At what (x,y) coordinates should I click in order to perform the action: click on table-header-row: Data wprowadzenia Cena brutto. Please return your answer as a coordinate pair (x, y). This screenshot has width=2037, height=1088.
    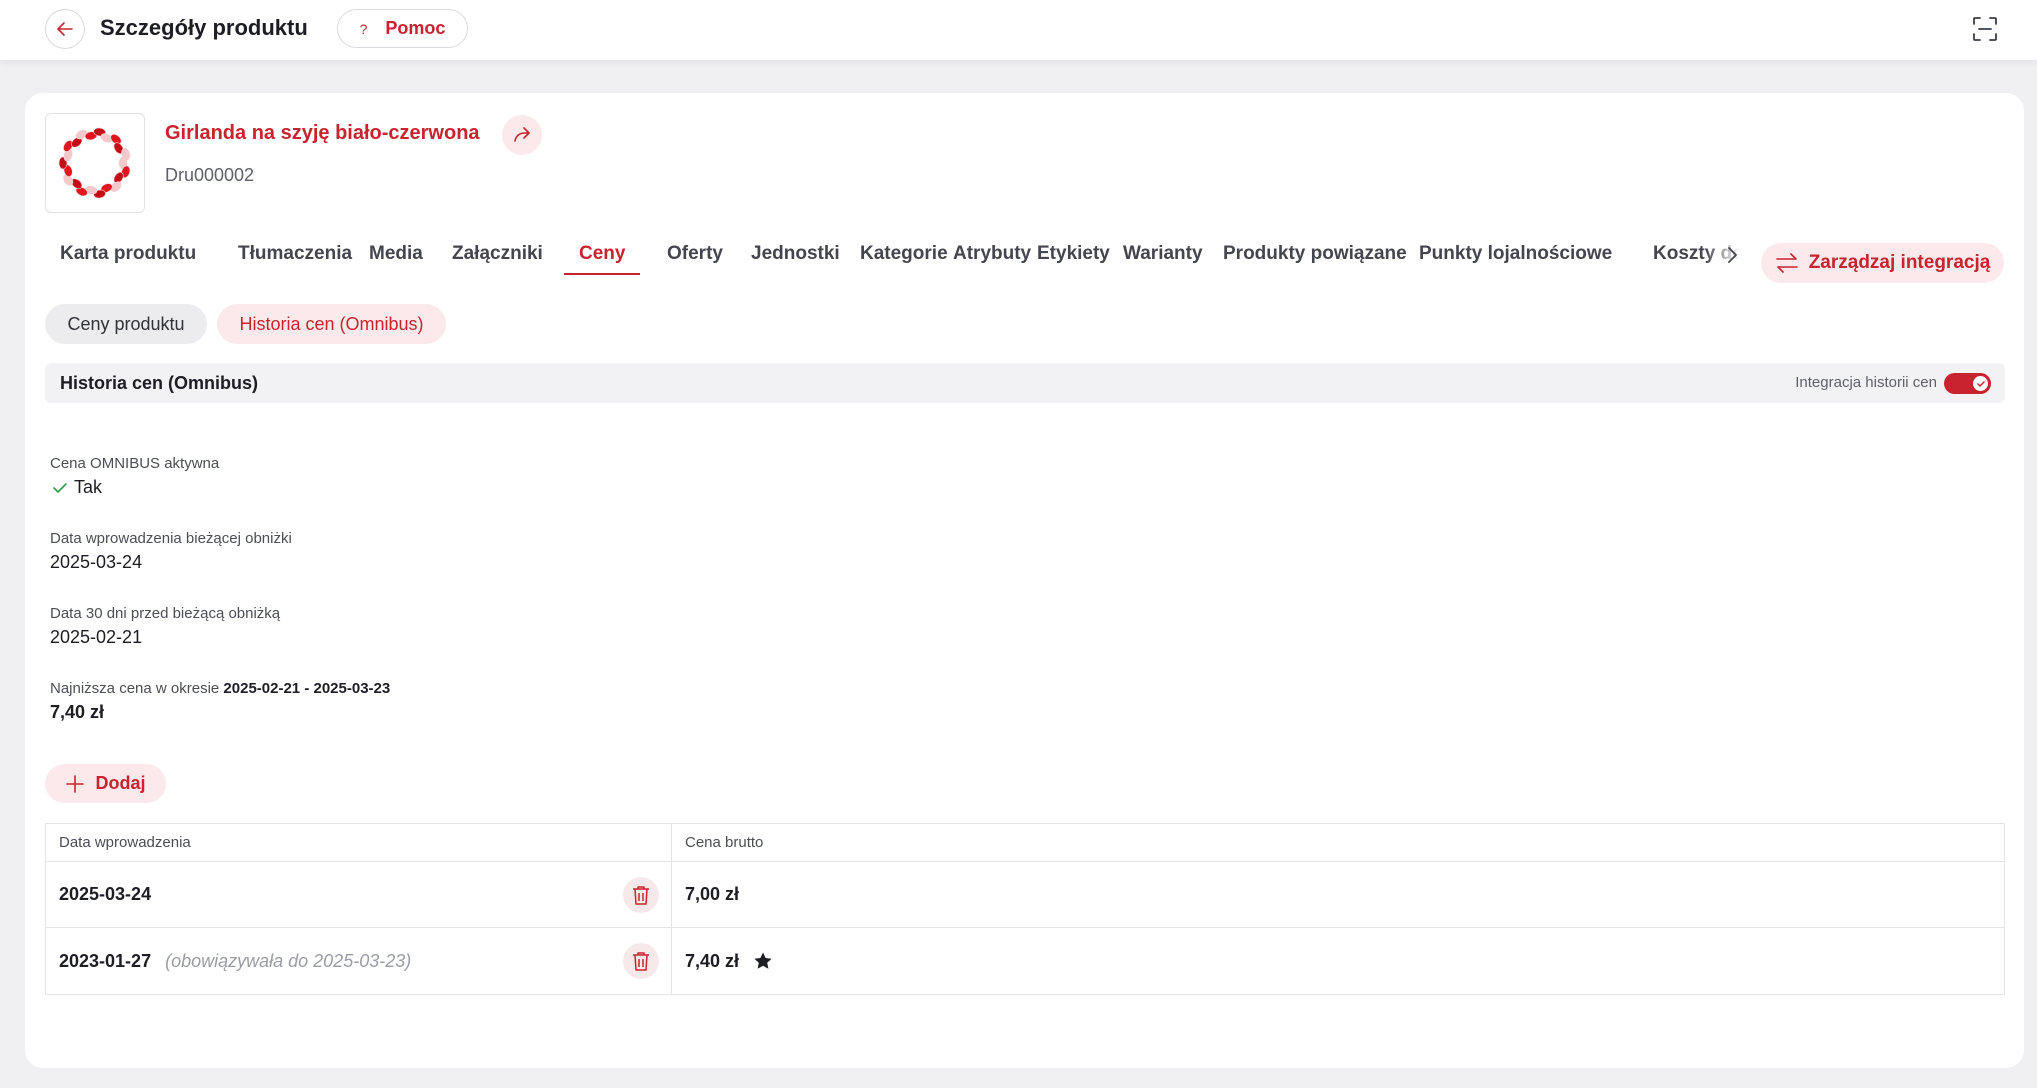
    Looking at the image, I should click on (1025, 843).